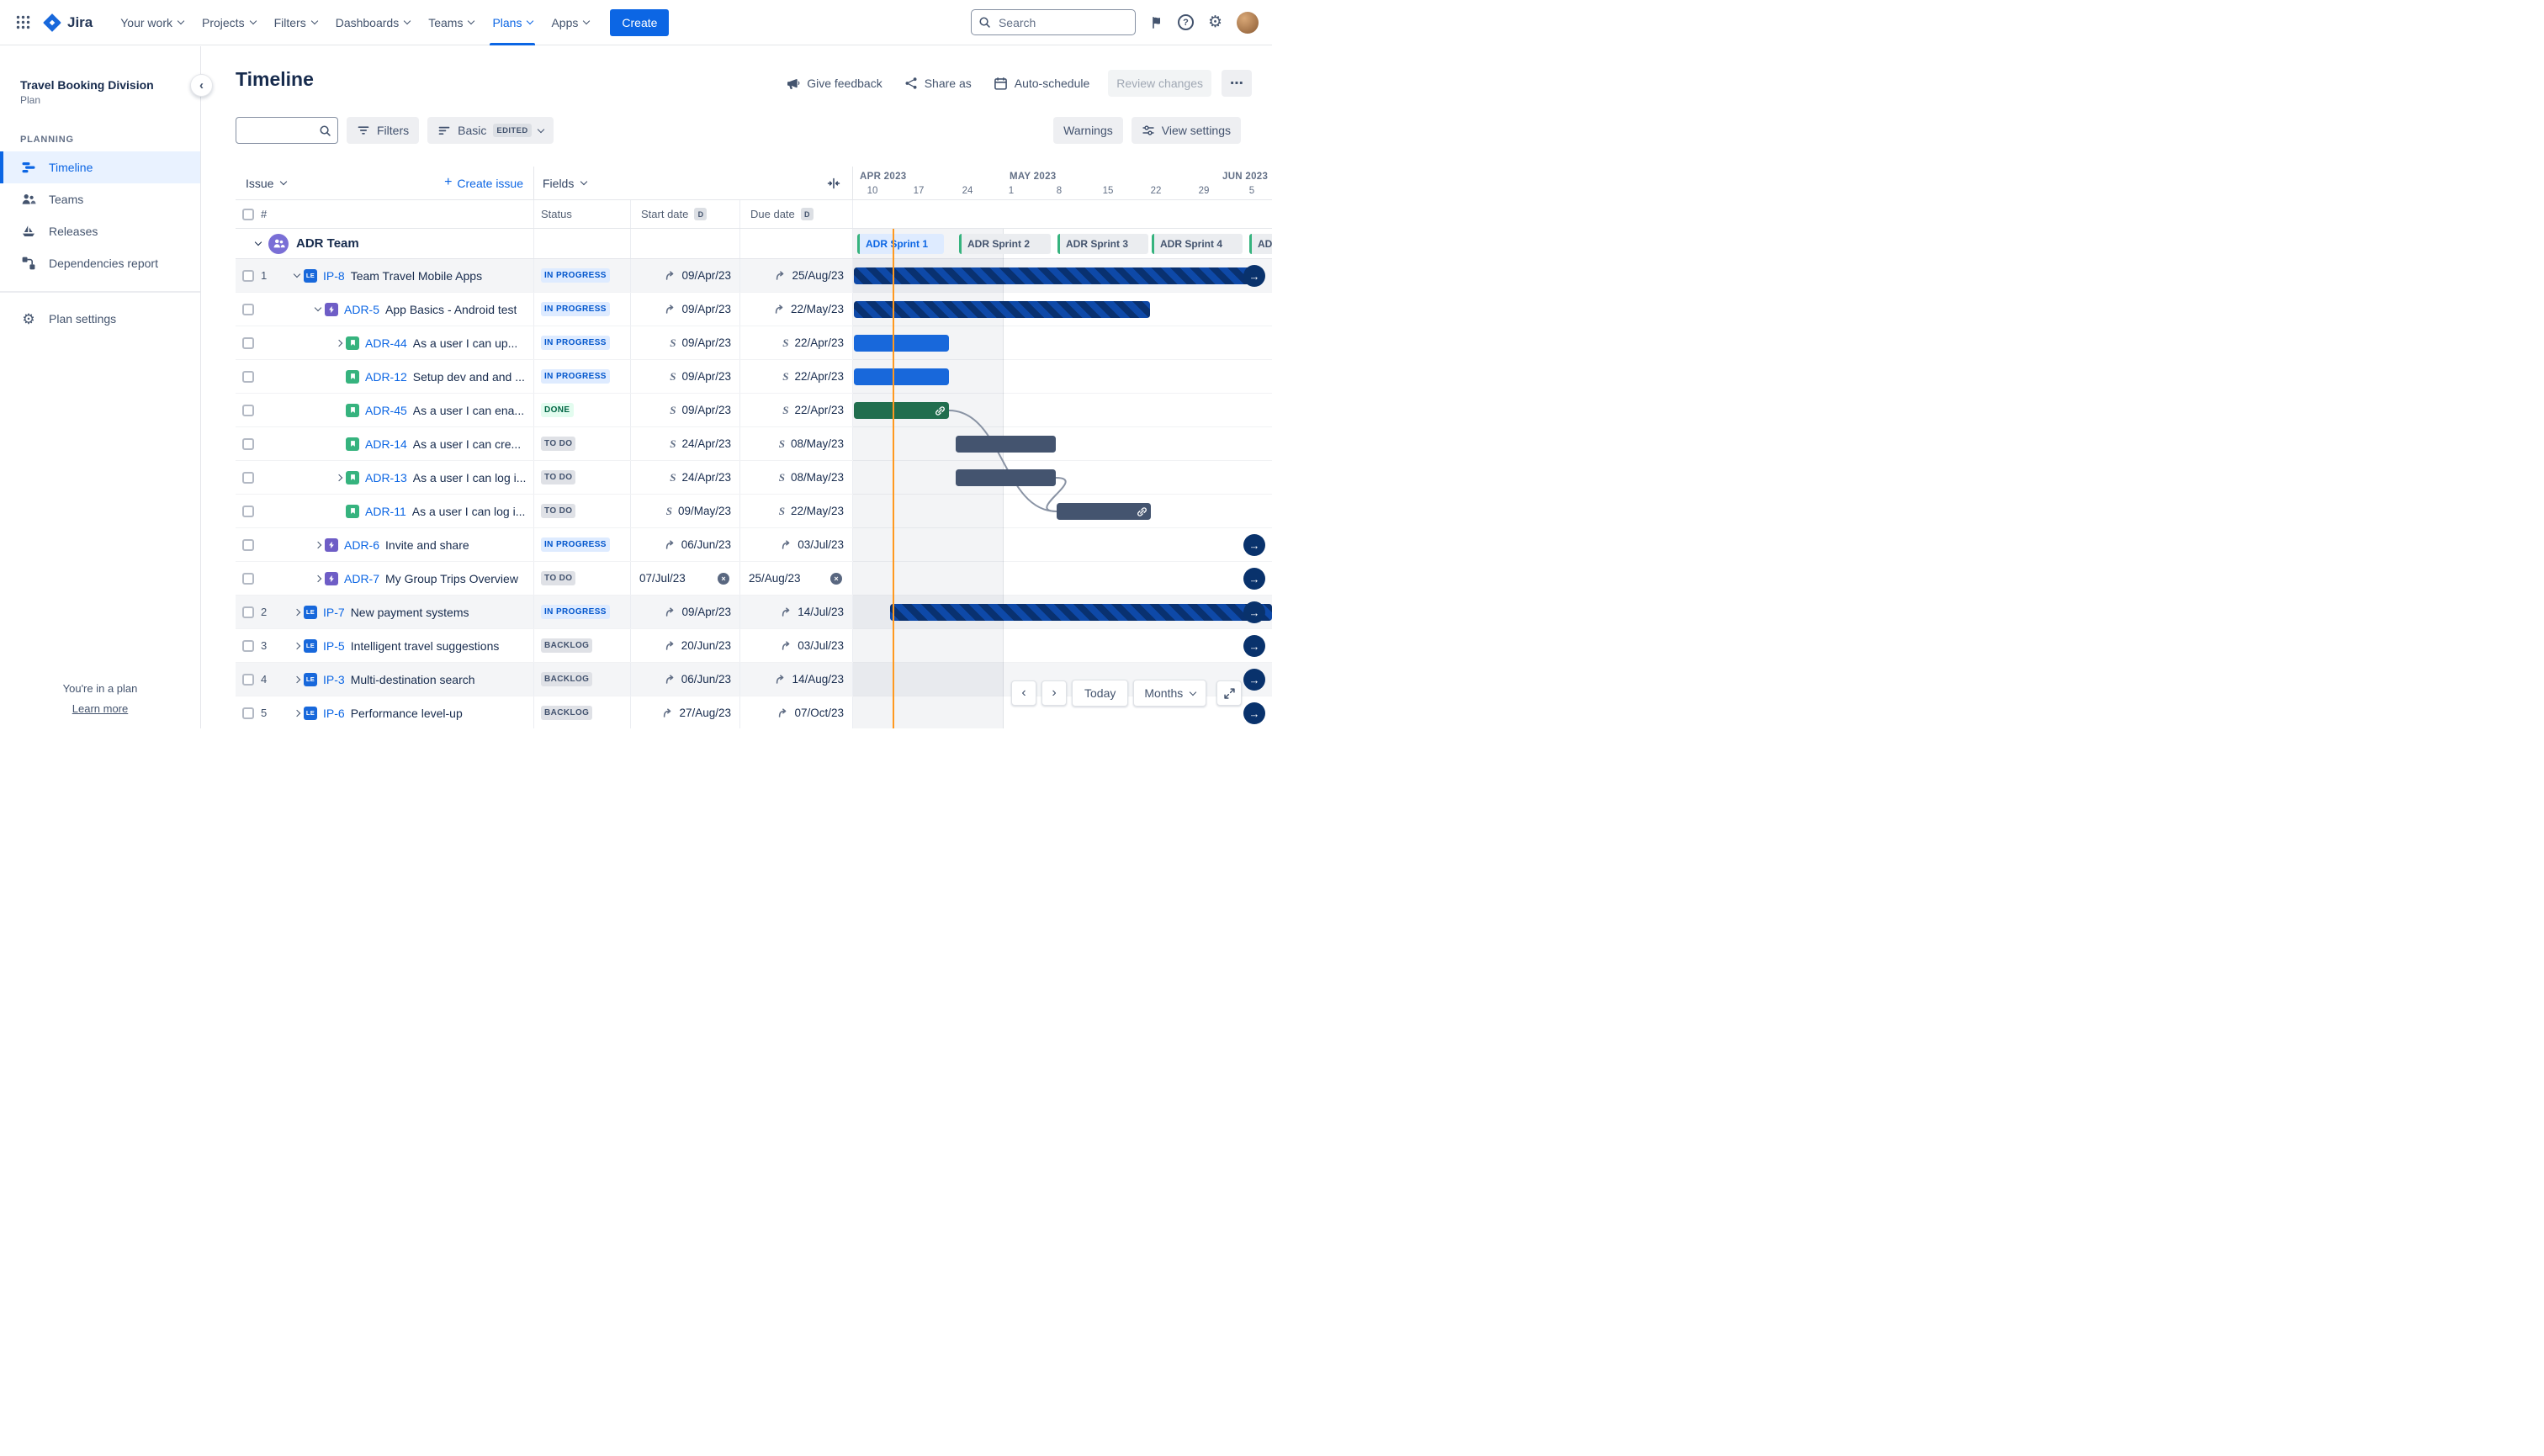  Describe the element at coordinates (1088, 130) in the screenshot. I see `warnings-button: Warnings` at that location.